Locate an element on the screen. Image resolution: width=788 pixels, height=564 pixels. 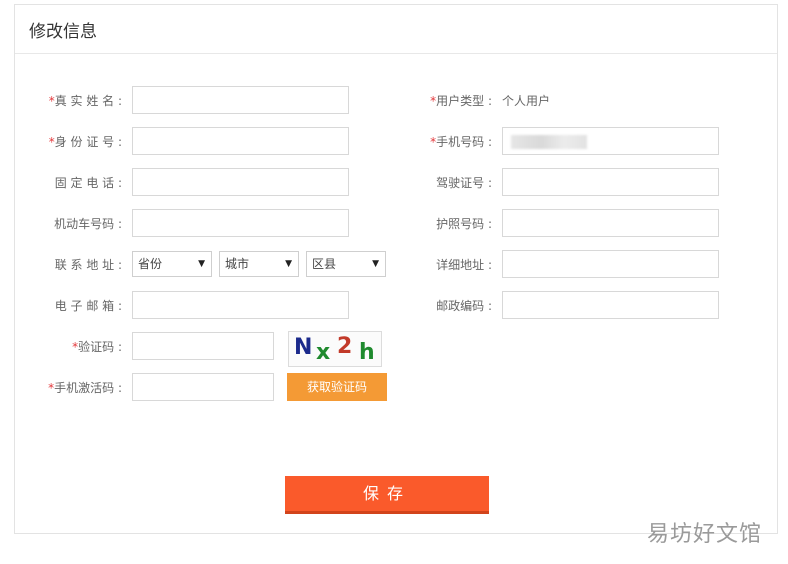
id-number-label: *身 份 证 号 : is located at coordinates (85, 142).